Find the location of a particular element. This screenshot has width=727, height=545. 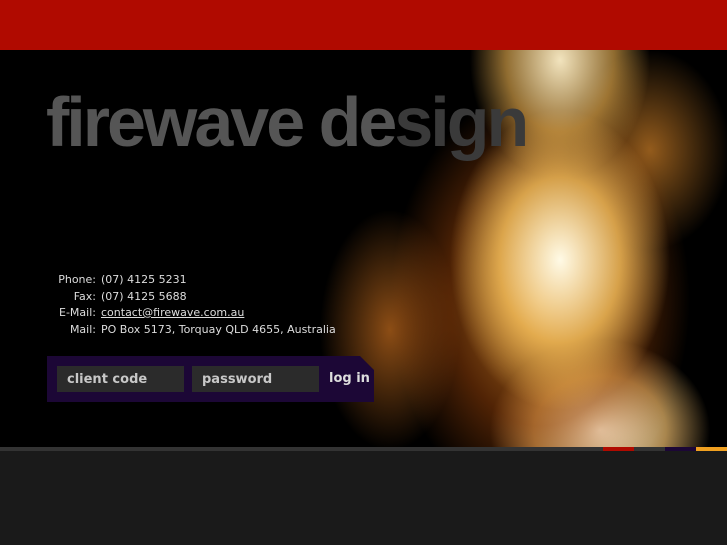

red-accent is located at coordinates (618, 449).